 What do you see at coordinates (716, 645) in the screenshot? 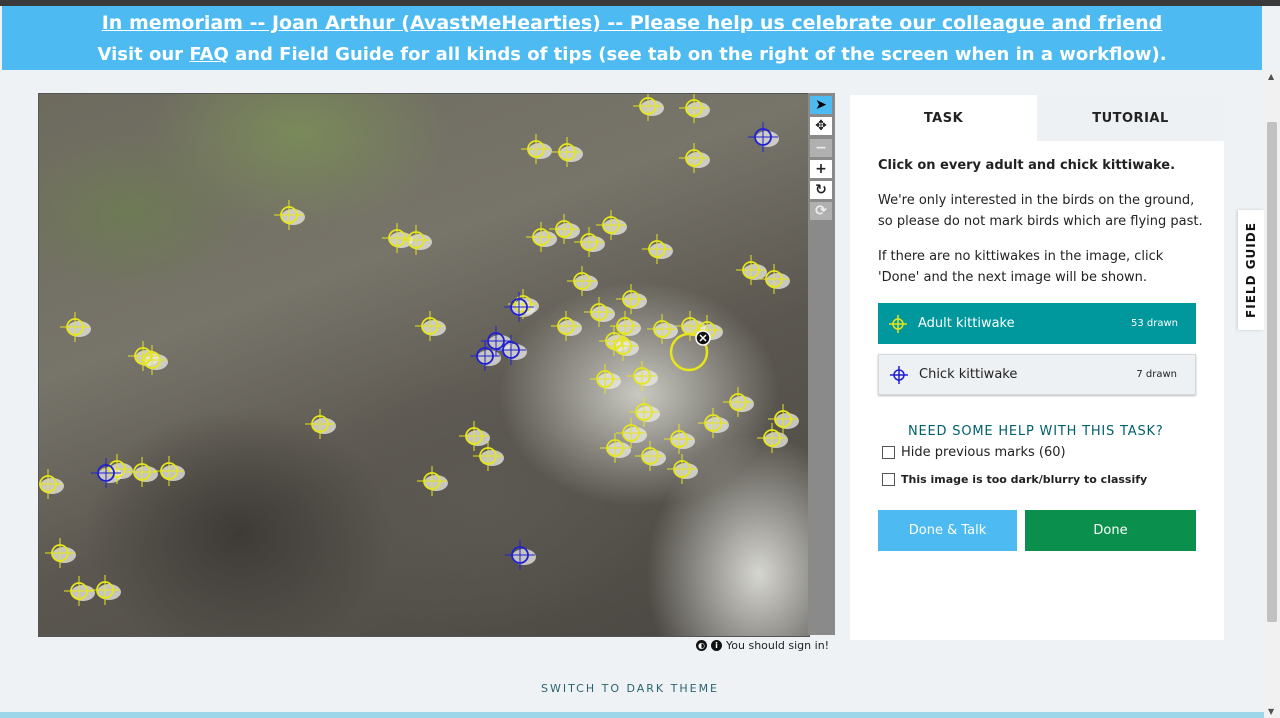
I see `info-icon: i` at bounding box center [716, 645].